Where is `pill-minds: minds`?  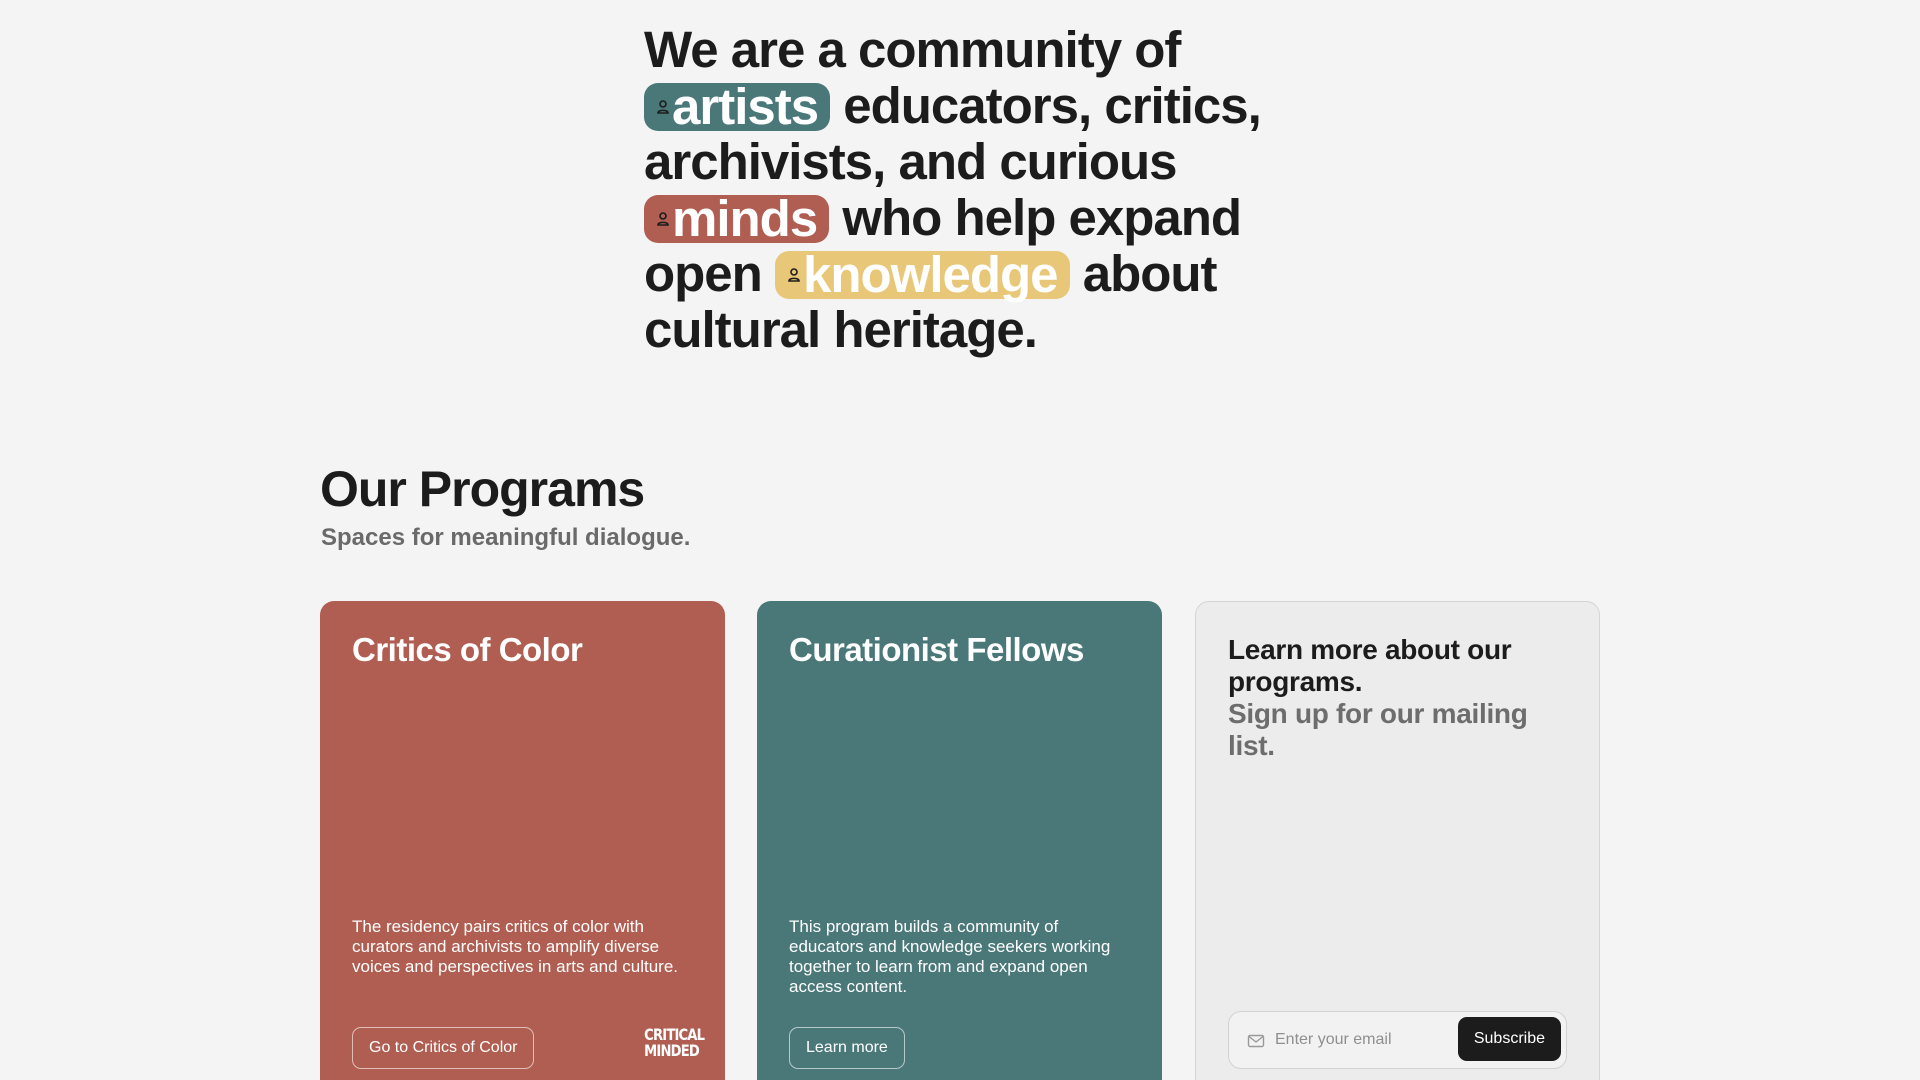 pill-minds: minds is located at coordinates (737, 218).